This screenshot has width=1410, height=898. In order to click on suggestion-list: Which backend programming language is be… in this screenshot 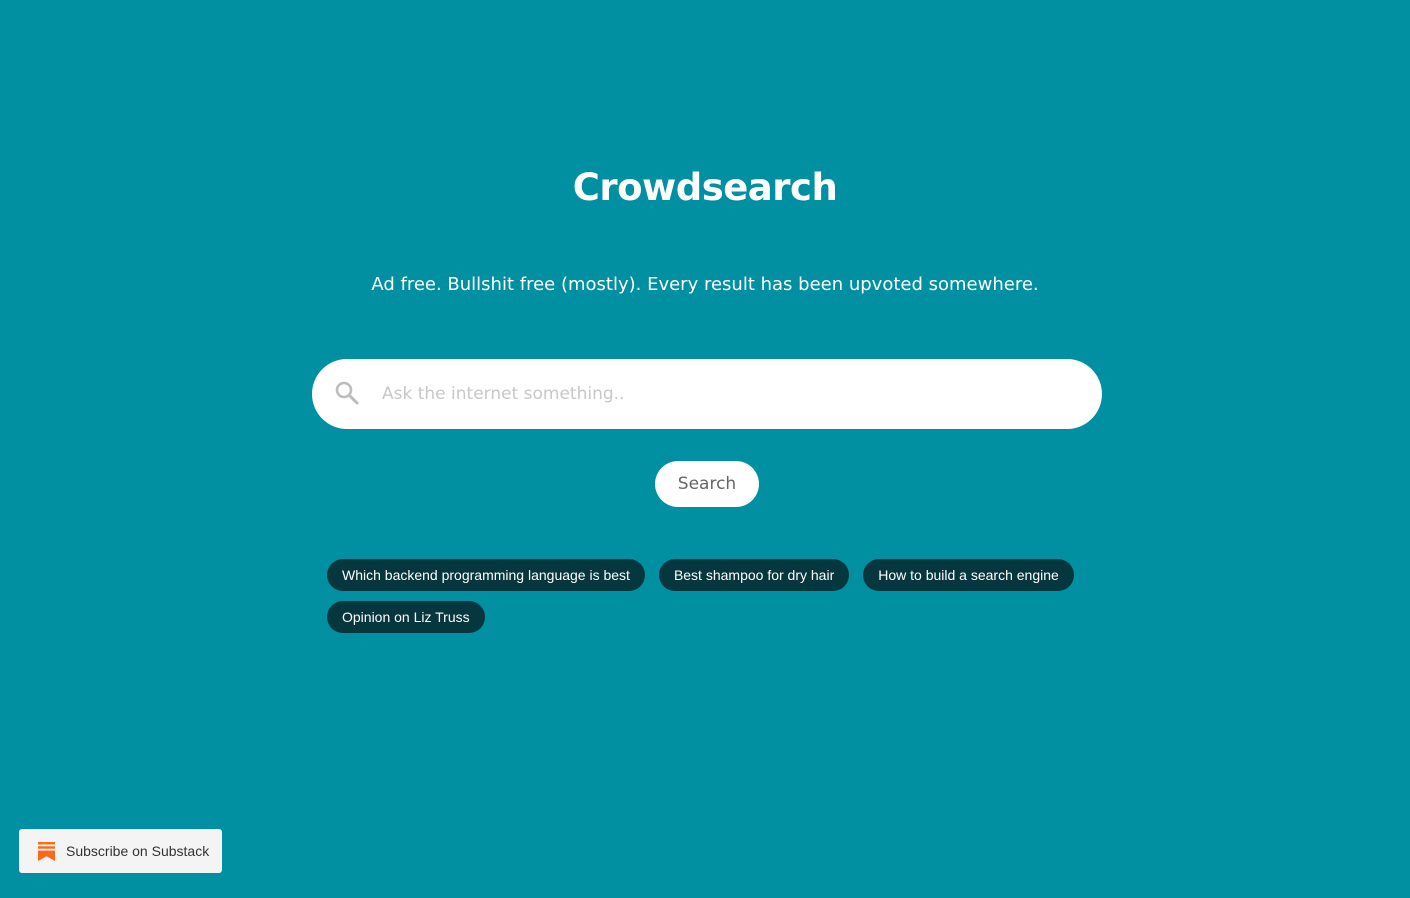, I will do `click(707, 596)`.